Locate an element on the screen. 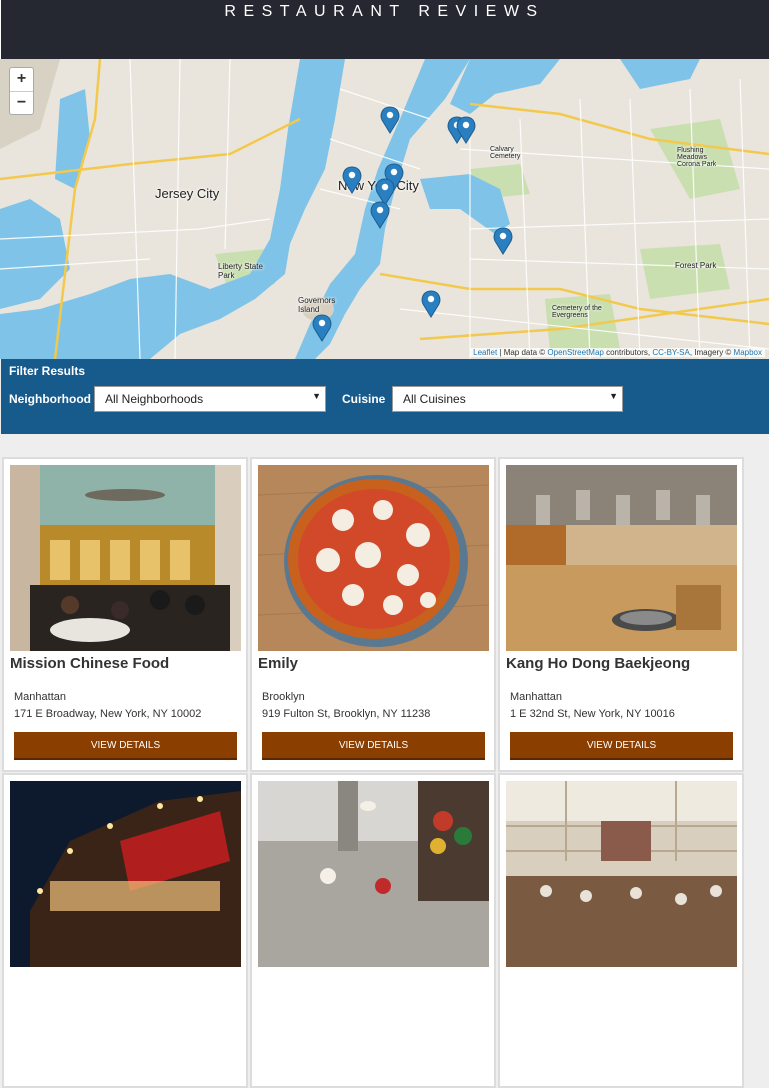  restaurant-address: 171 E Broadway, New York, NY 10002 is located at coordinates (108, 714).